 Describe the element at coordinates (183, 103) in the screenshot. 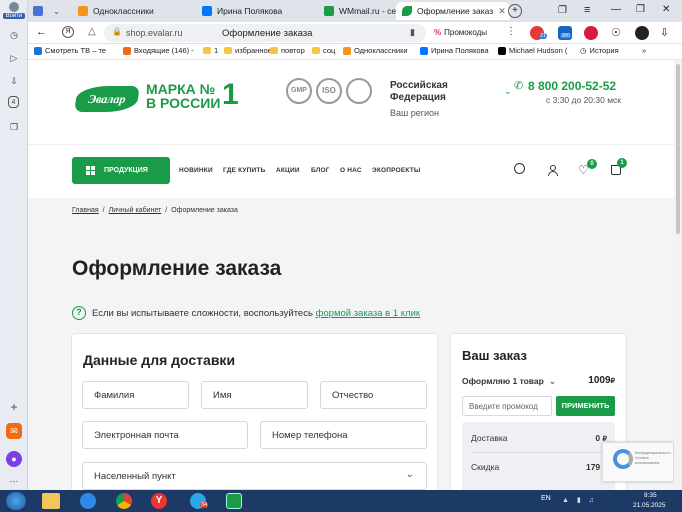

I see `slogan-line2: В РОССИИ` at that location.